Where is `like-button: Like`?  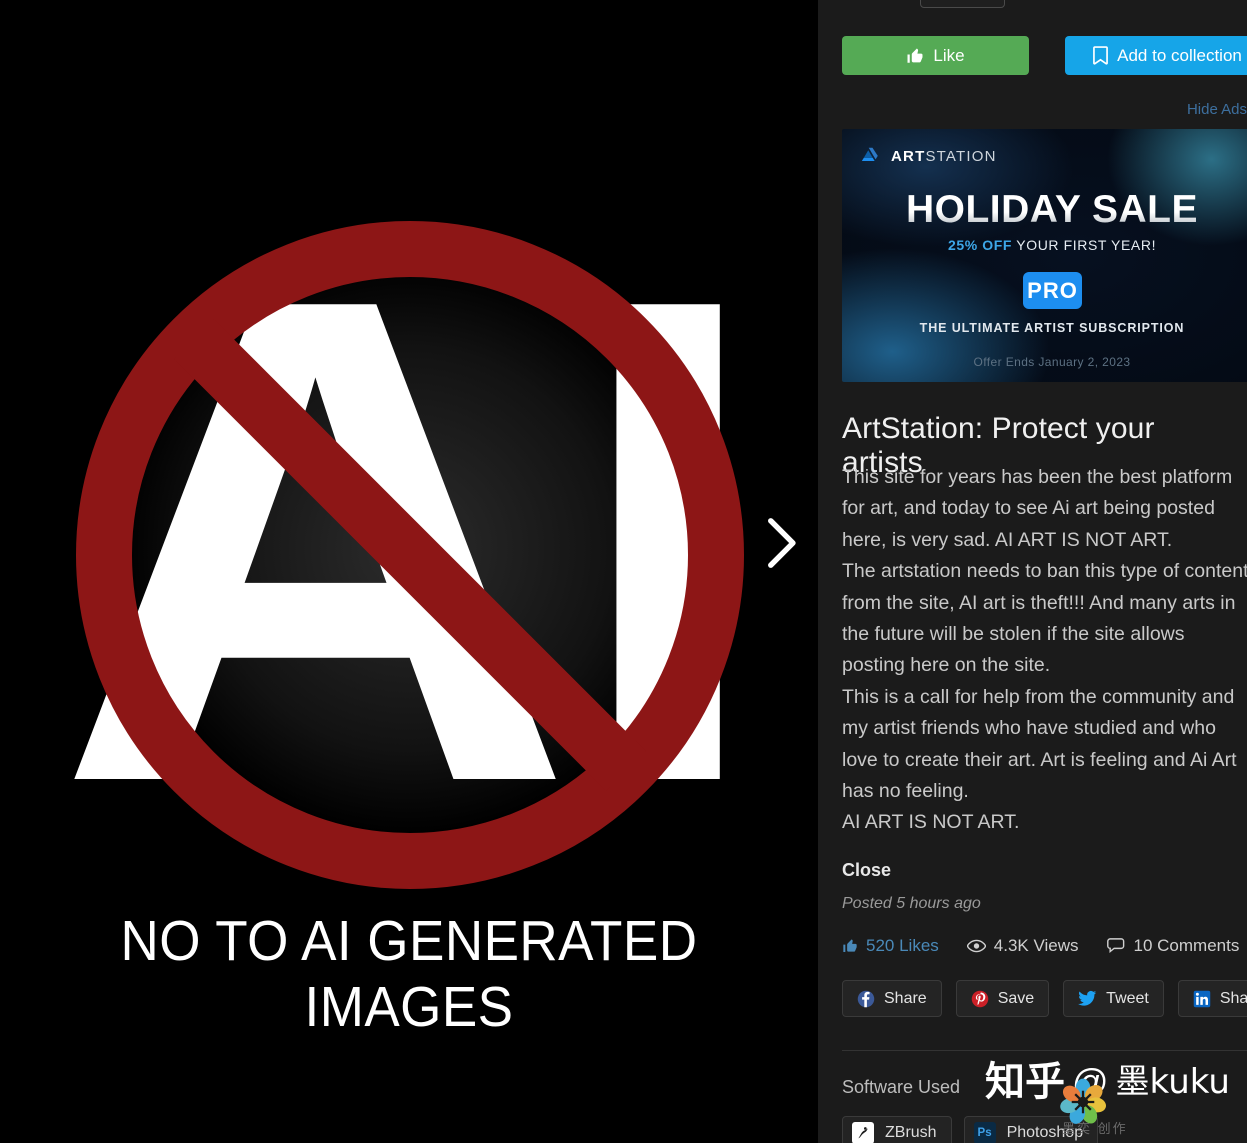 like-button: Like is located at coordinates (935, 55).